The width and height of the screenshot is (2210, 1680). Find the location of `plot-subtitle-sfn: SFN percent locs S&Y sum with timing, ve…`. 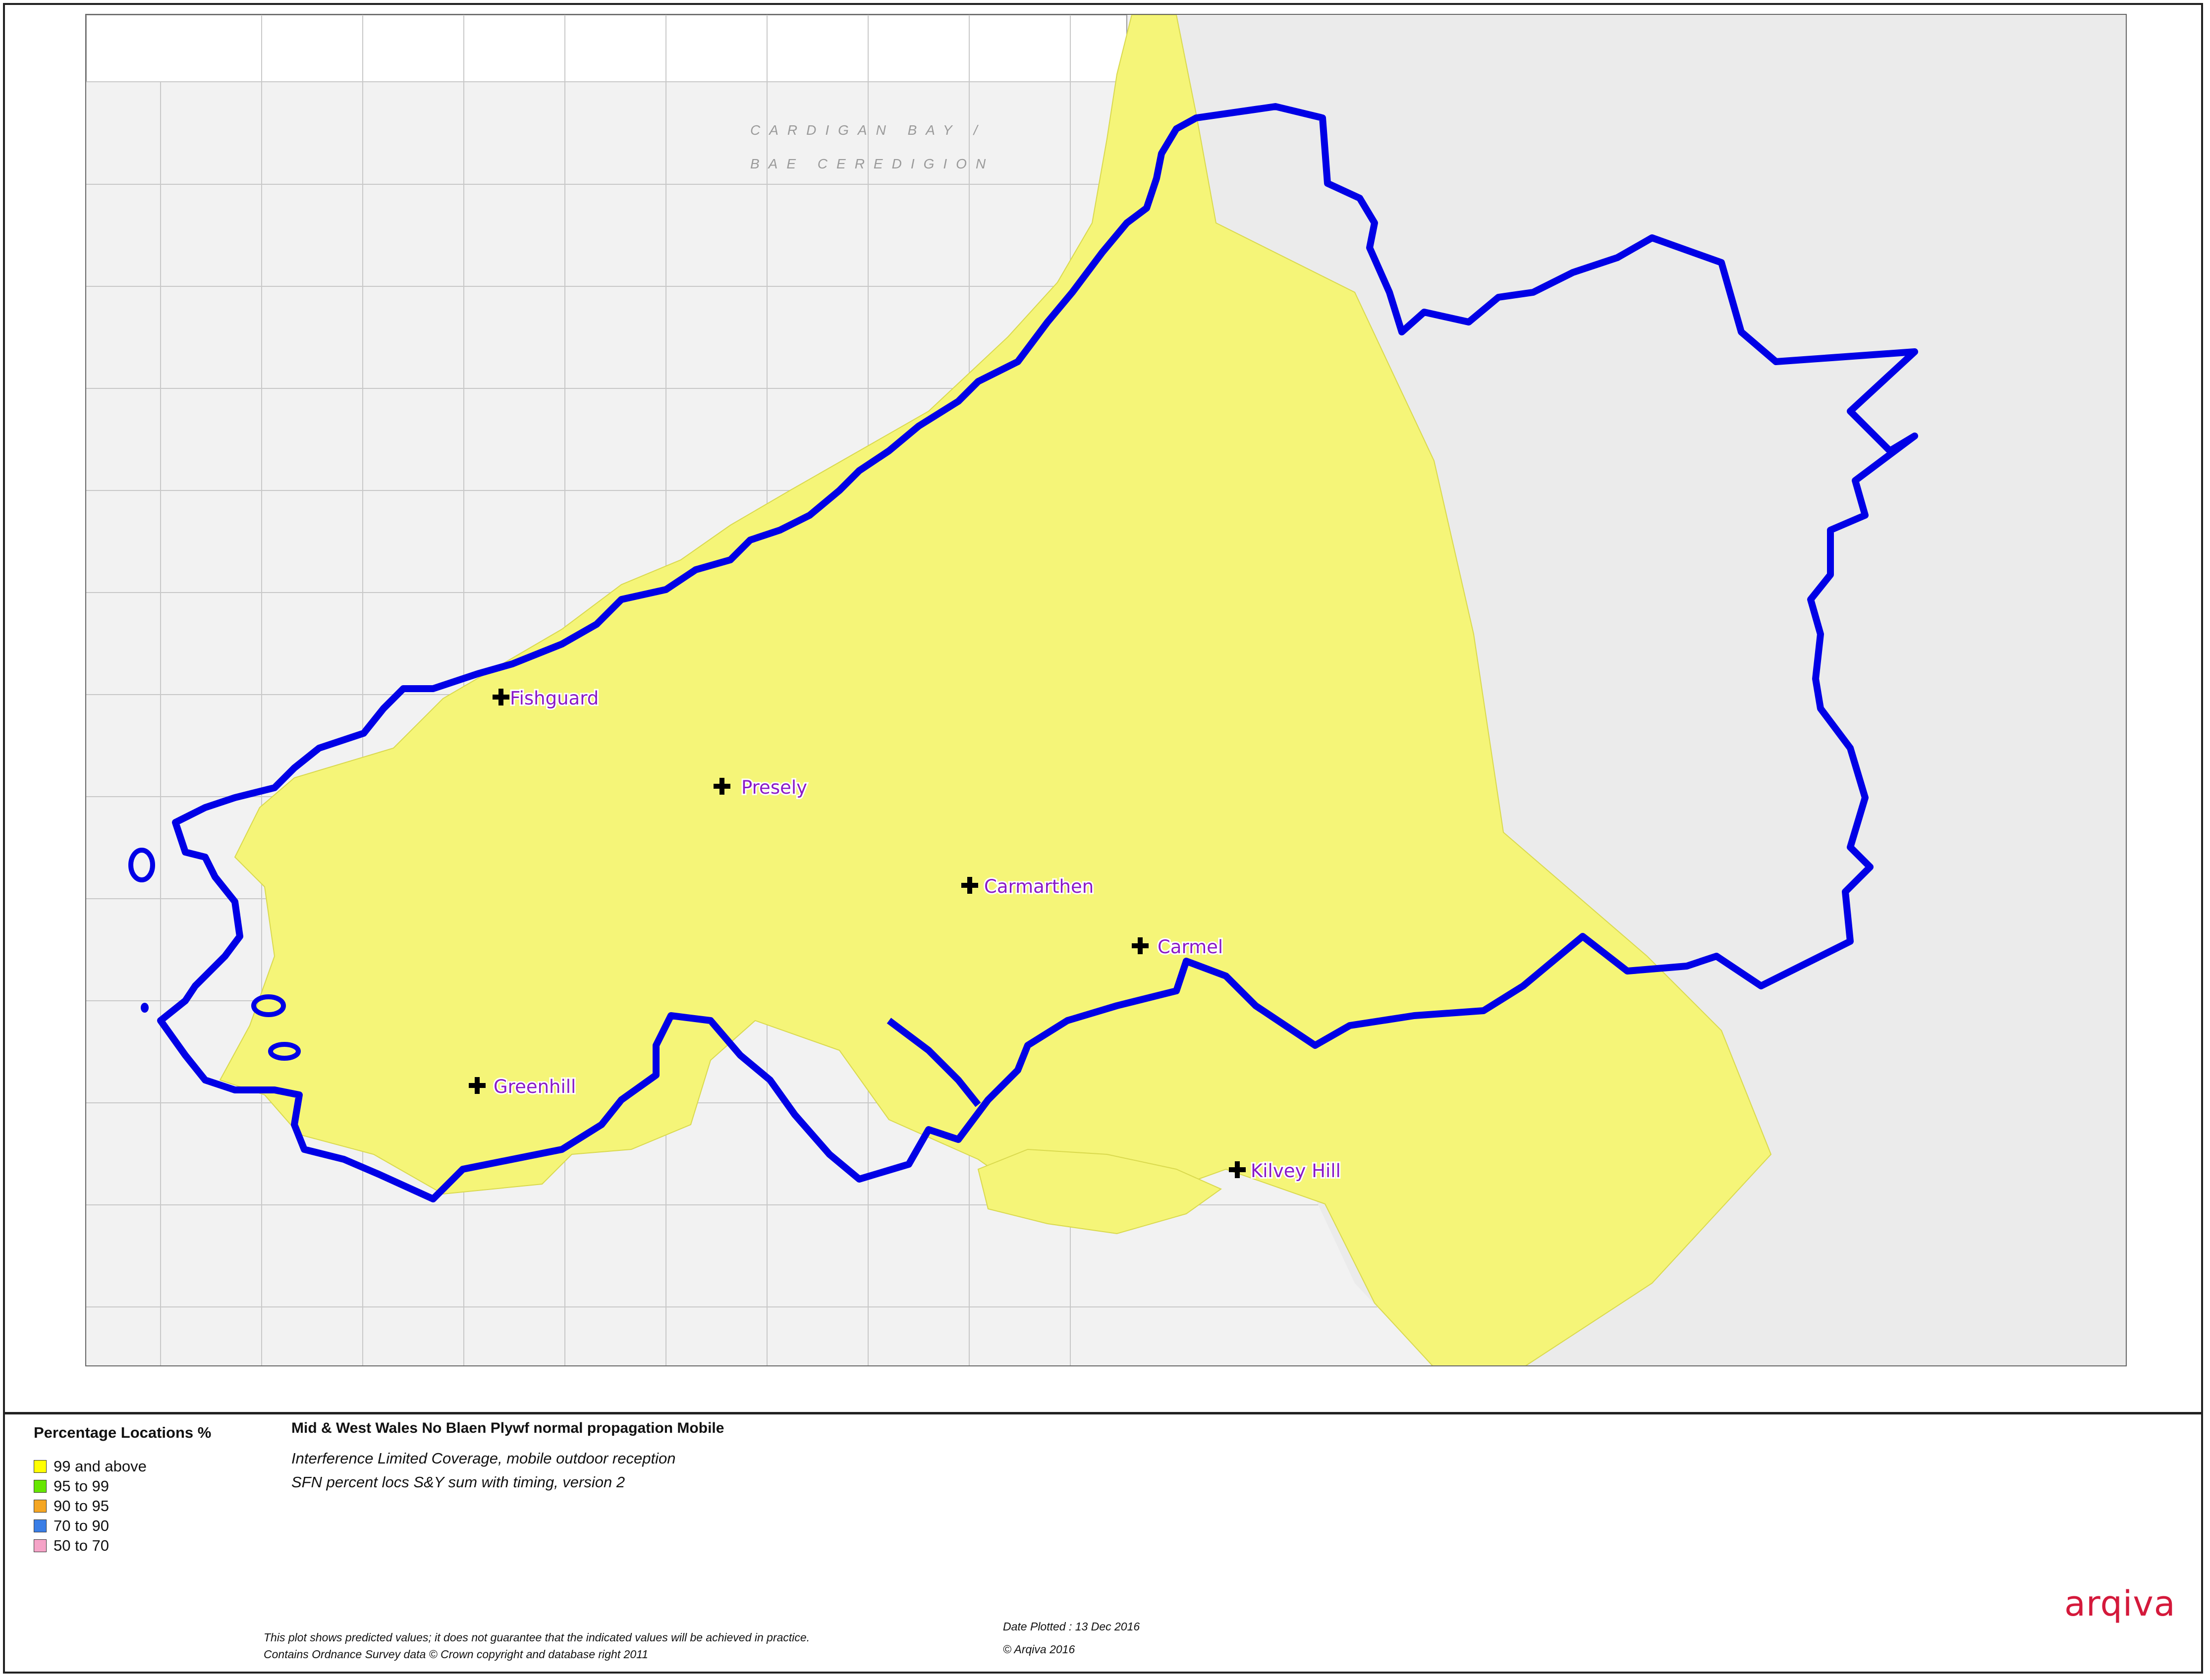

plot-subtitle-sfn: SFN percent locs S&Y sum with timing, ve… is located at coordinates (458, 1482).